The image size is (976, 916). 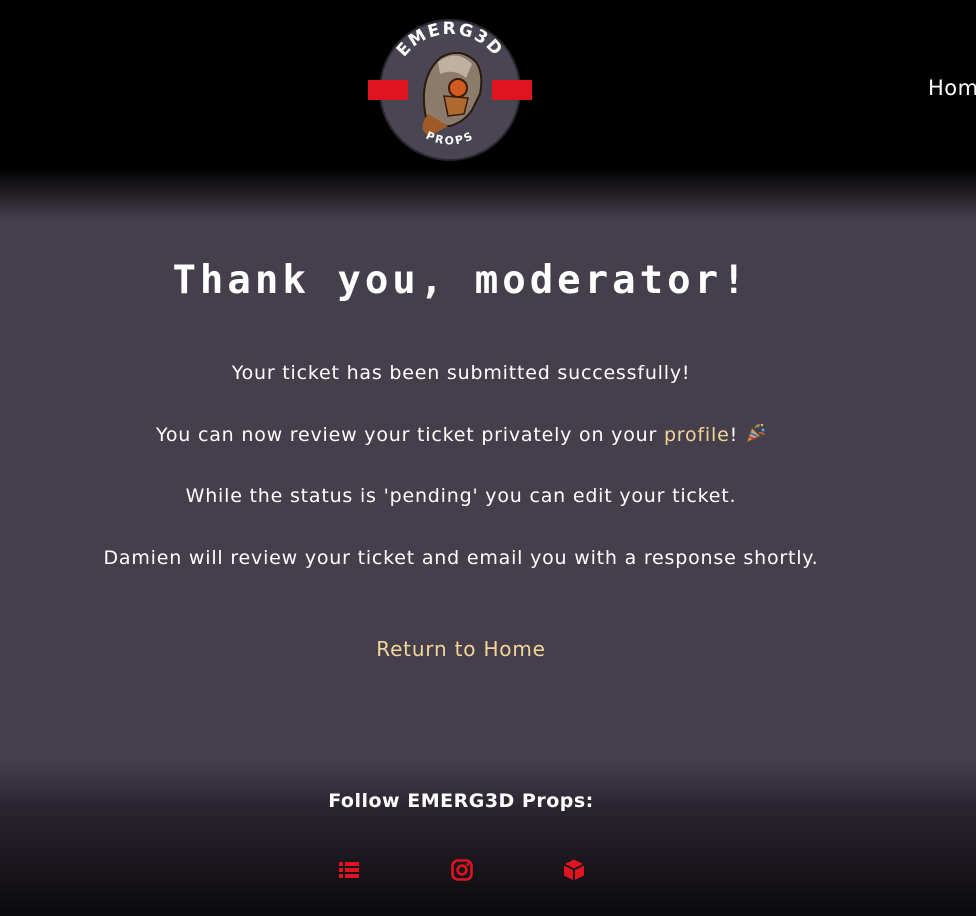 What do you see at coordinates (450, 91) in the screenshot?
I see `site-logo: EMERG3D PROPS` at bounding box center [450, 91].